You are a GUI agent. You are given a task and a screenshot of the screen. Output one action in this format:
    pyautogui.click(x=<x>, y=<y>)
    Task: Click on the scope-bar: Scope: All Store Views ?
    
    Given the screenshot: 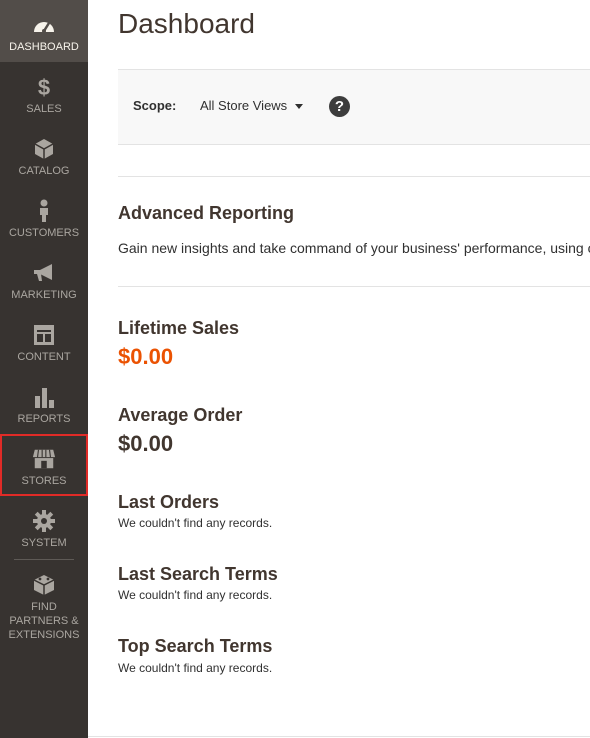 What is the action you would take?
    pyautogui.click(x=354, y=107)
    